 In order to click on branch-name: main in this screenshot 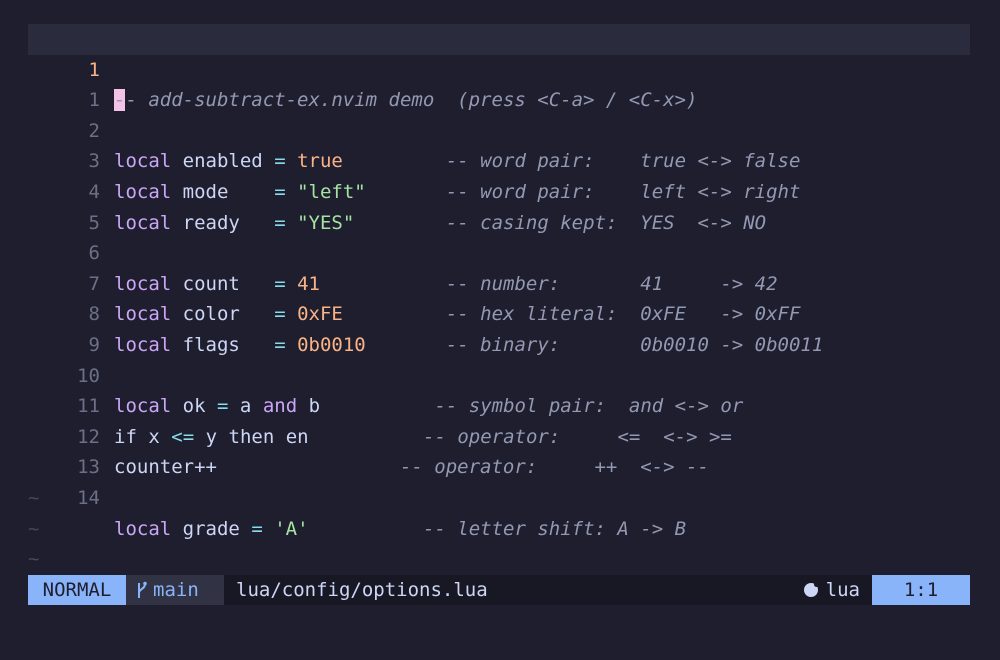, I will do `click(176, 590)`.